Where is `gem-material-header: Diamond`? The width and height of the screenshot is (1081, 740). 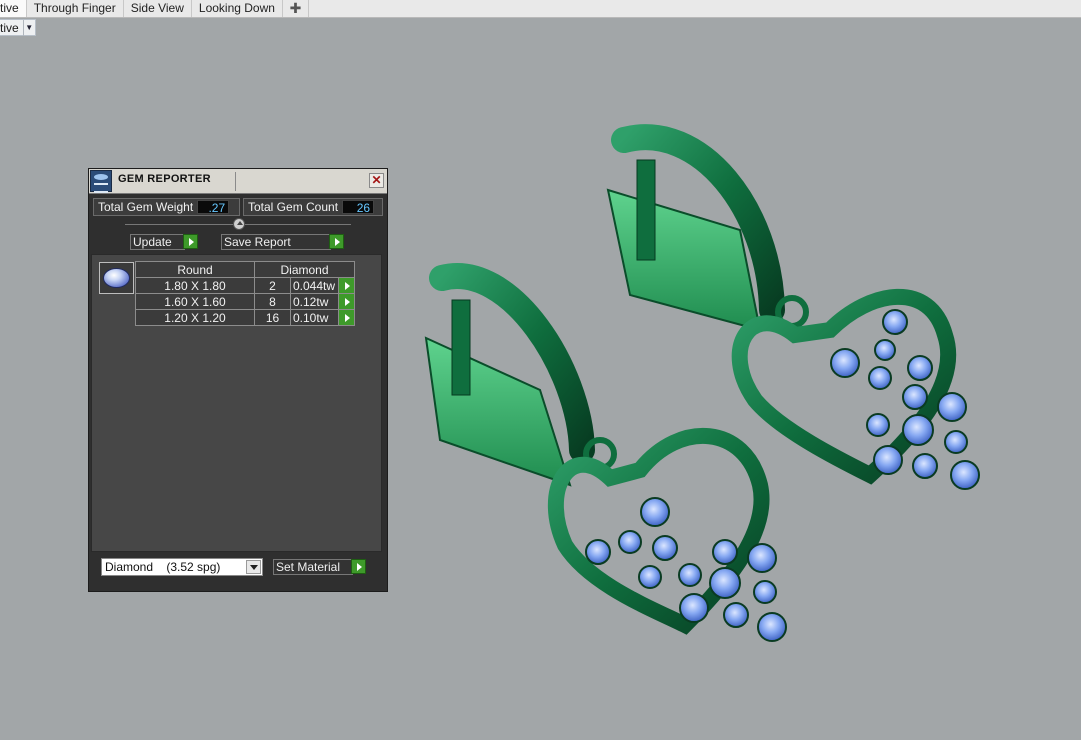
gem-material-header: Diamond is located at coordinates (304, 269).